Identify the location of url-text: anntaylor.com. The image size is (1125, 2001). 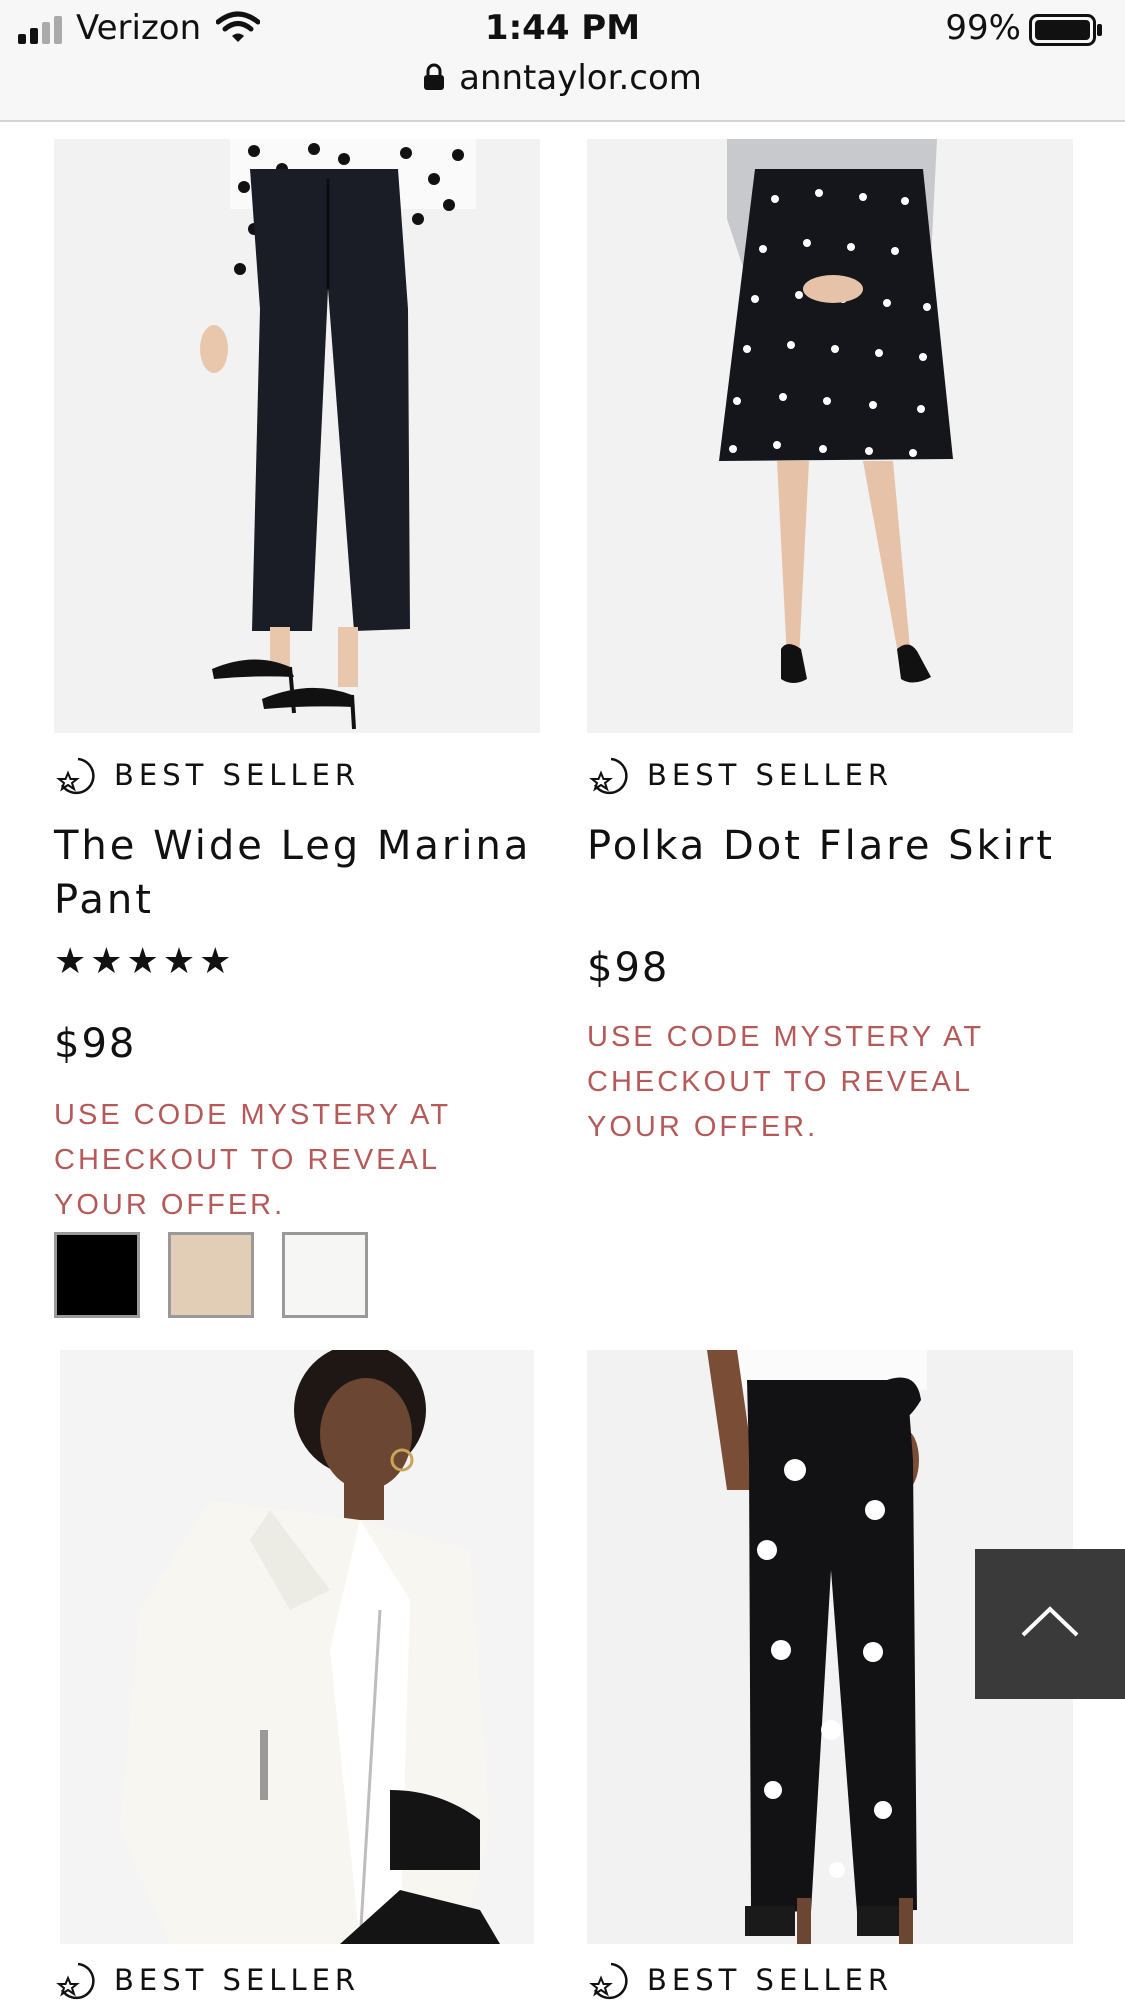
(580, 78).